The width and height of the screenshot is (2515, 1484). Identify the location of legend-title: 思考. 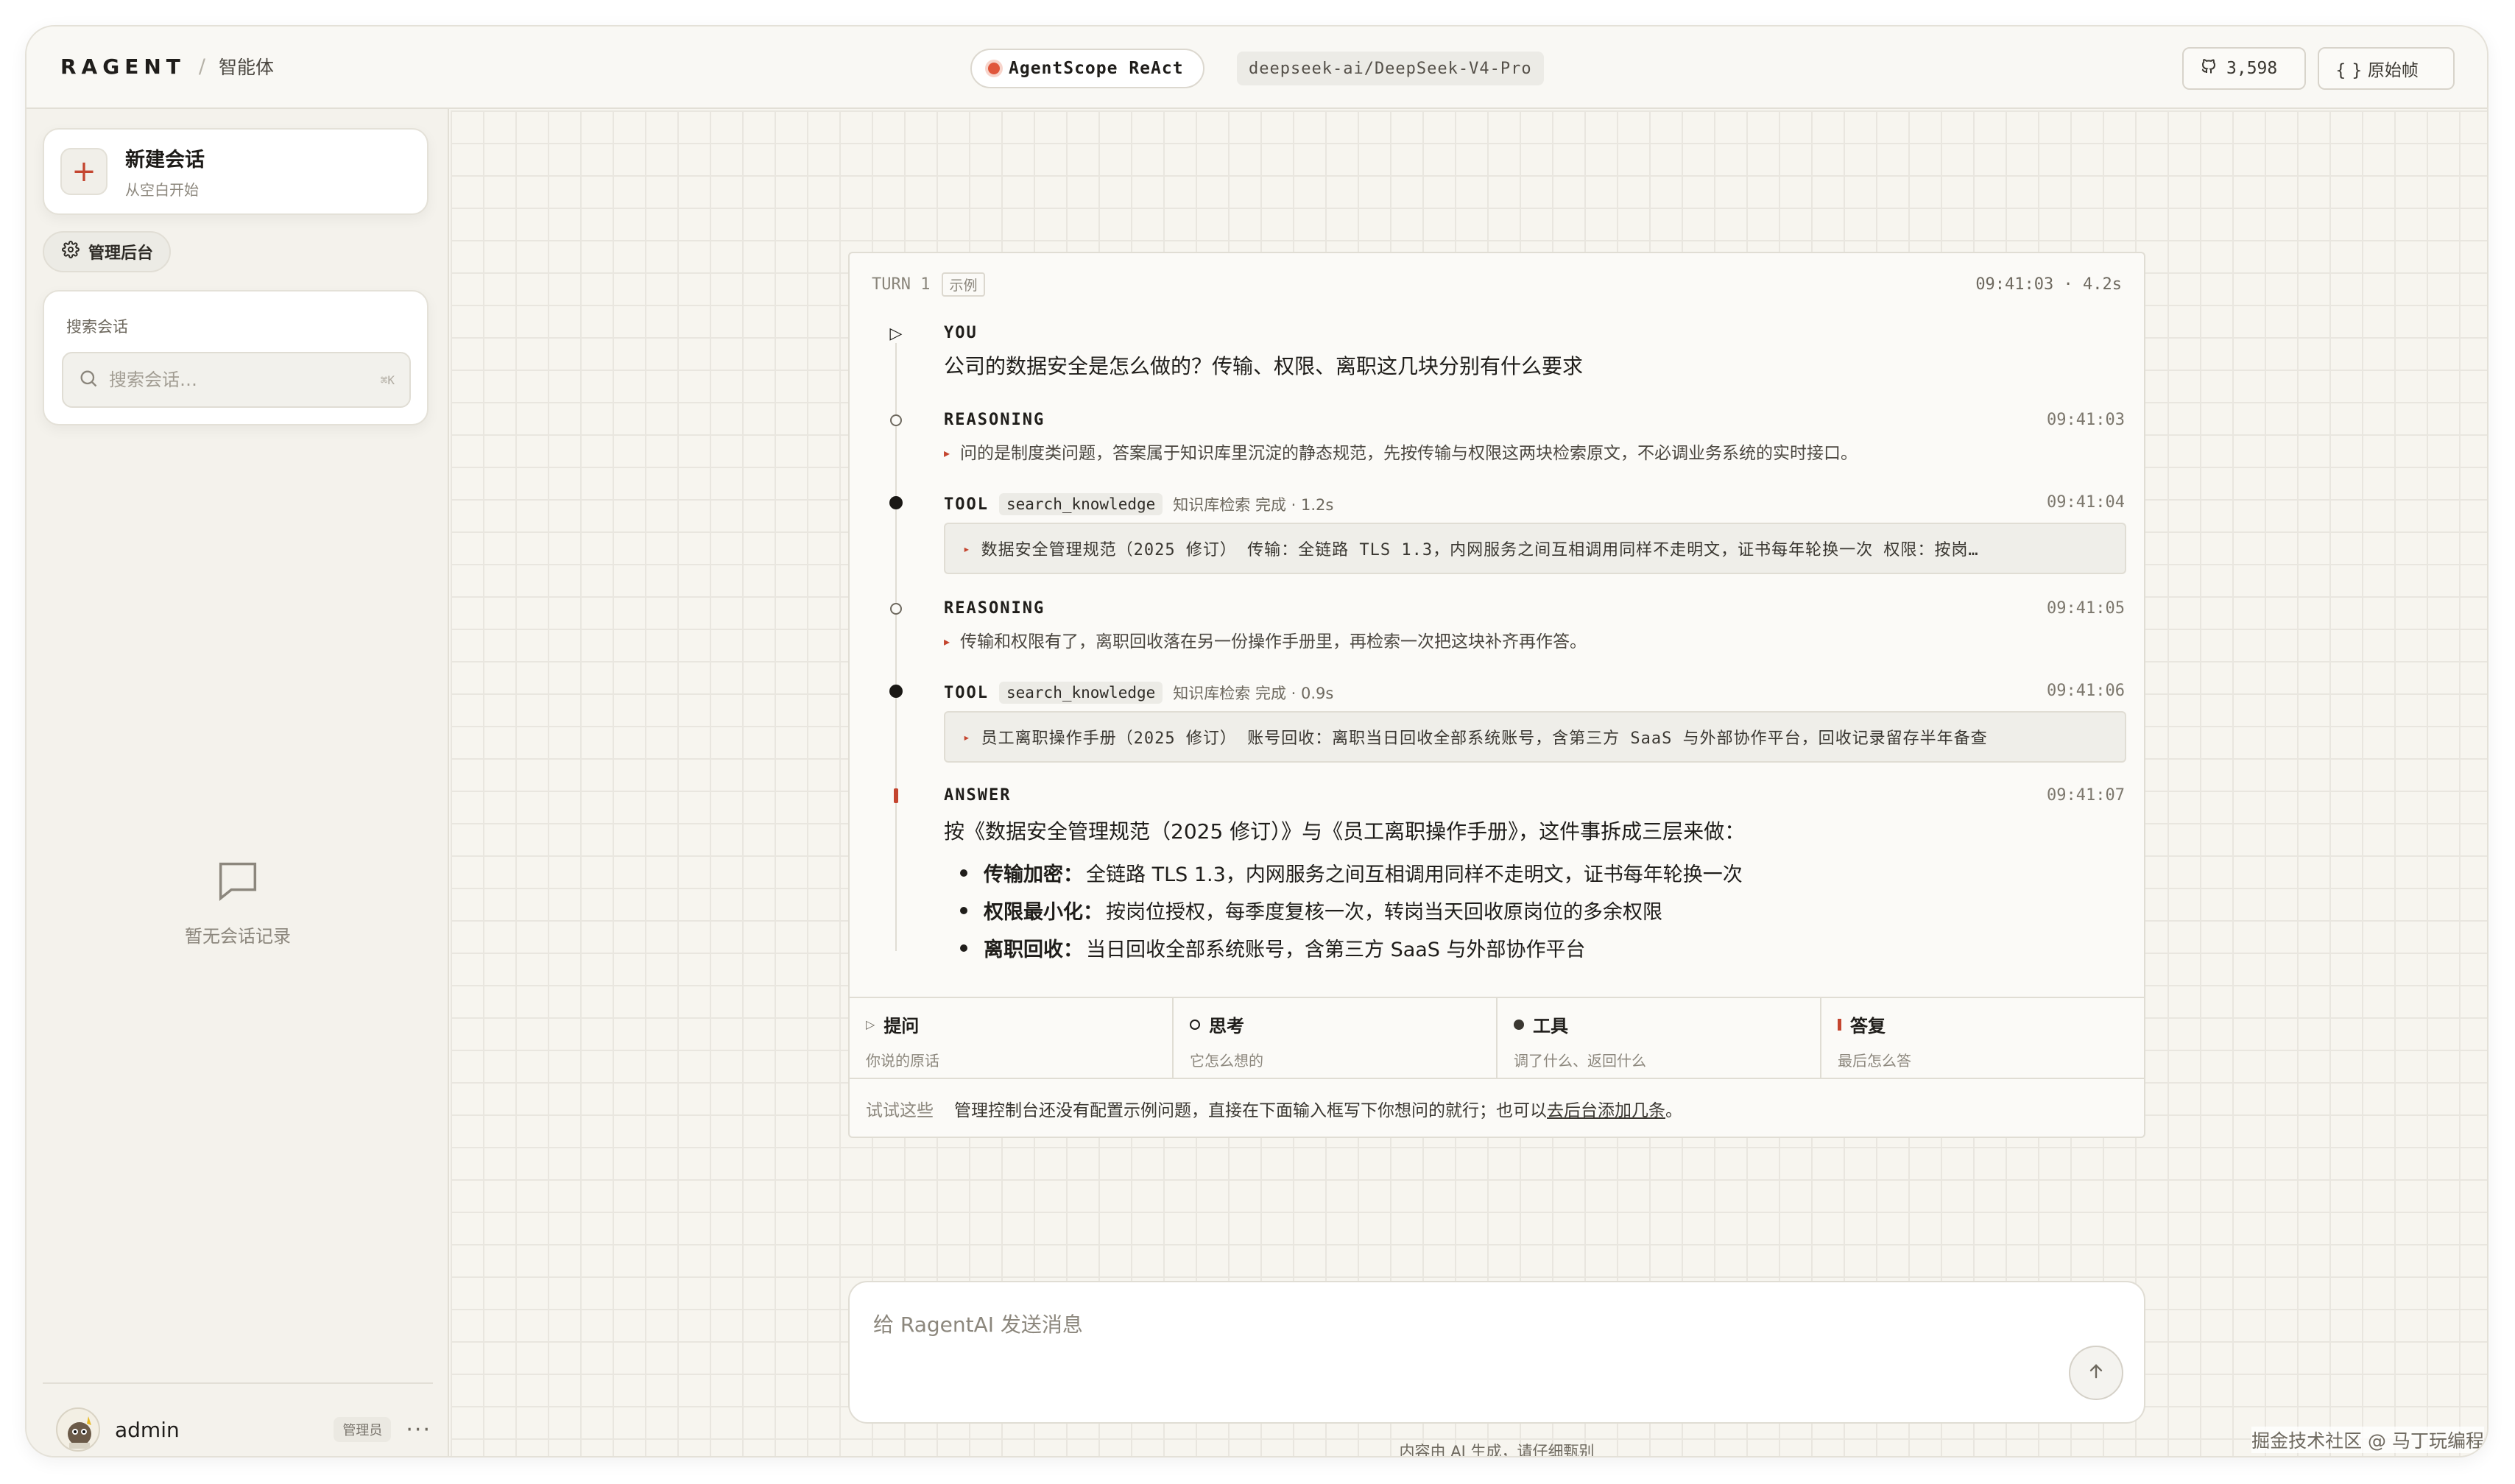
(1226, 1026).